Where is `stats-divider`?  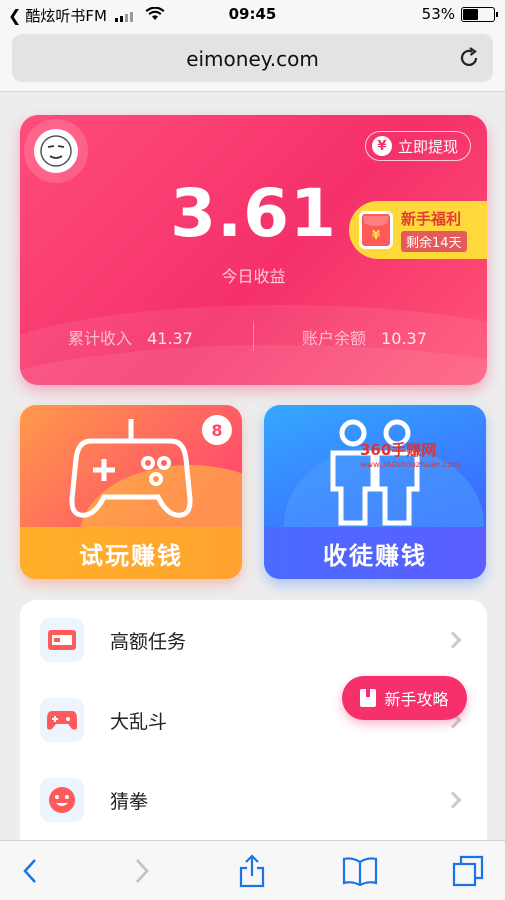
stats-divider is located at coordinates (253, 336).